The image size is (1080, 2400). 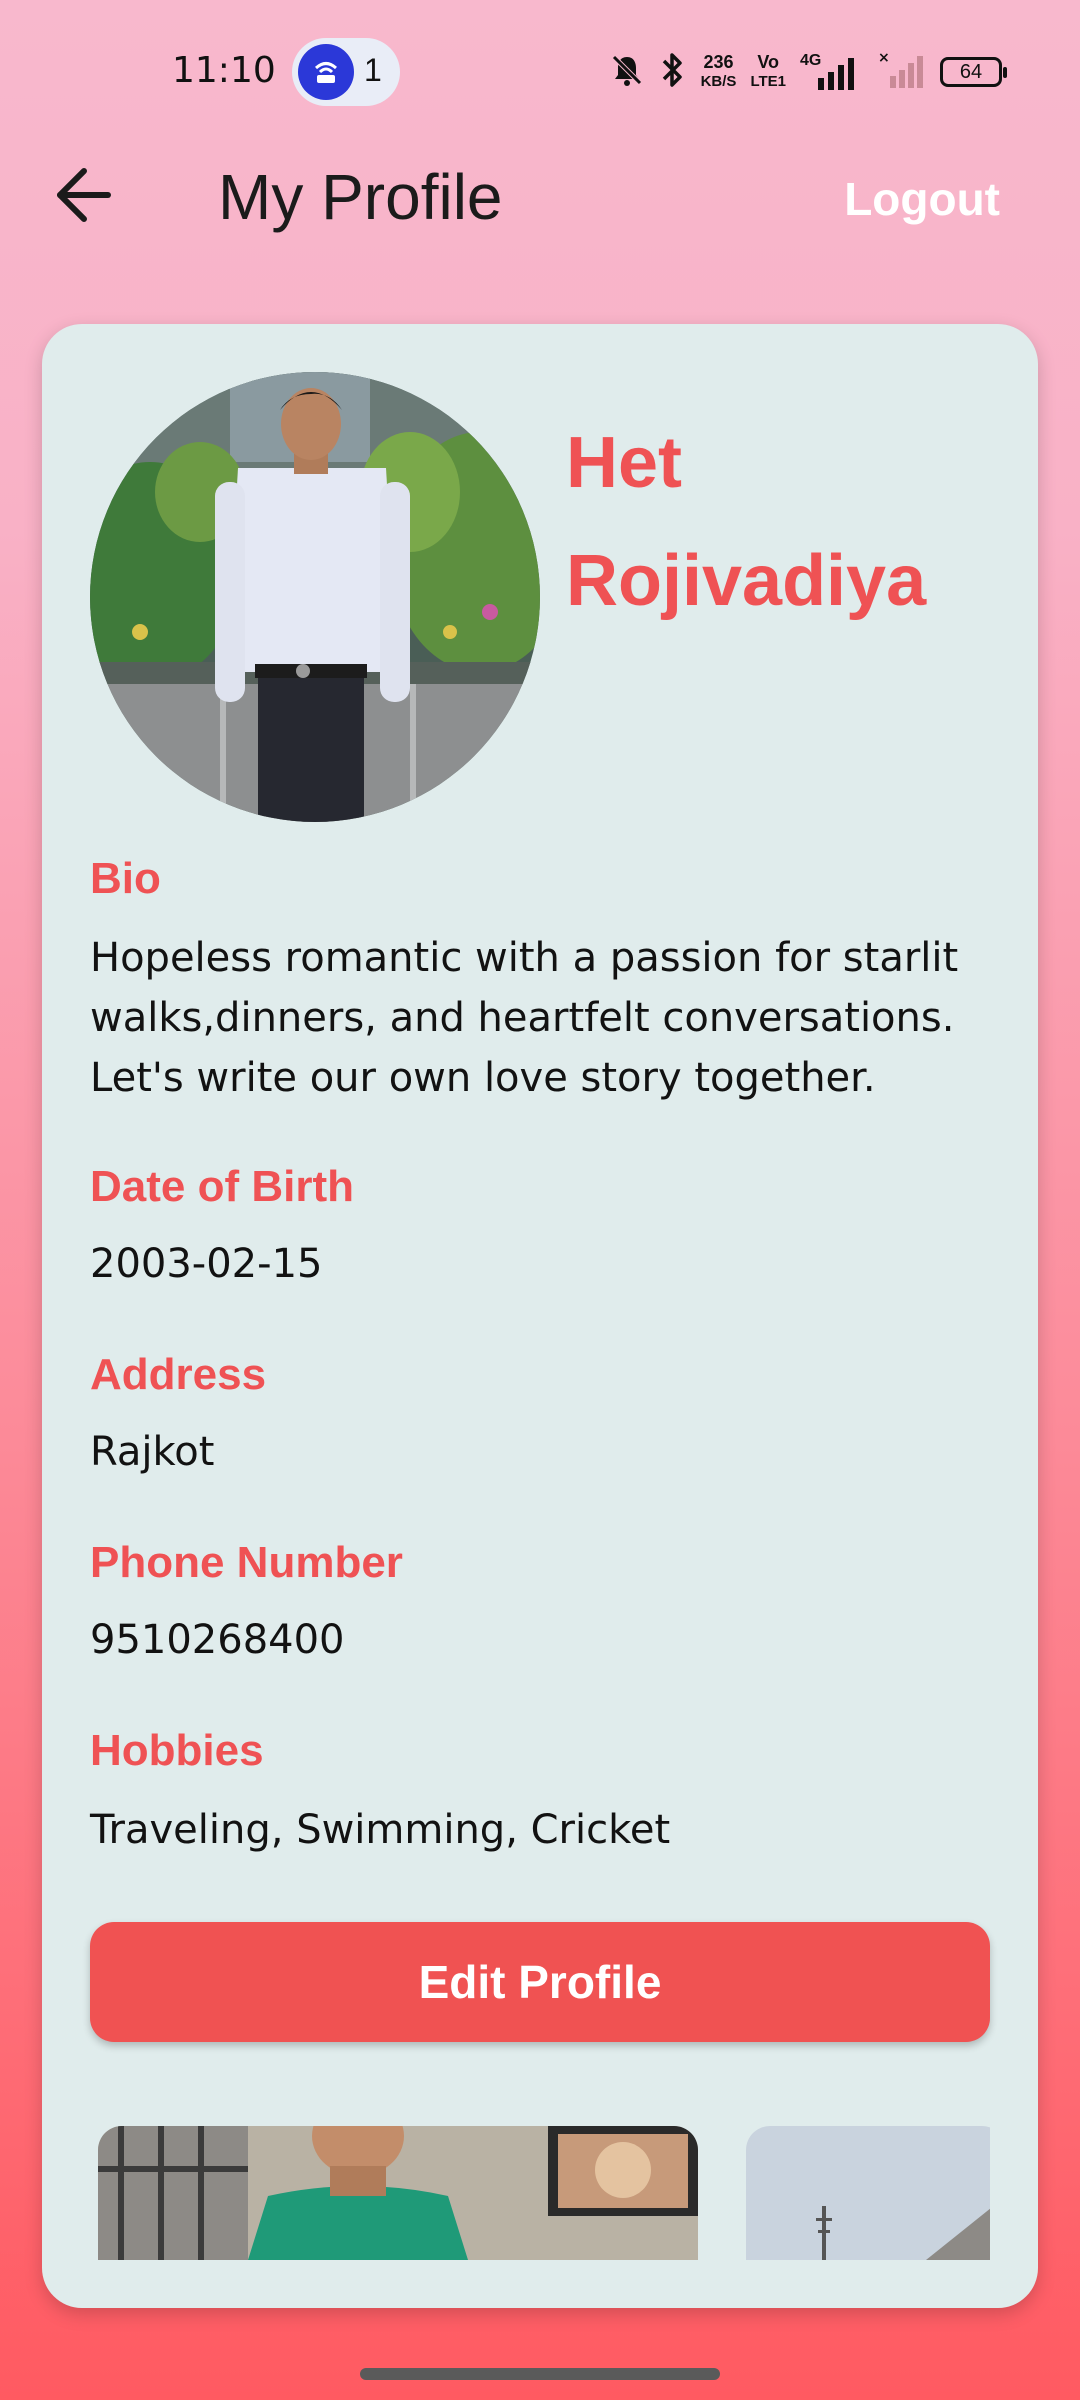 What do you see at coordinates (540, 1982) in the screenshot?
I see `edit-profile-button: Edit Profile` at bounding box center [540, 1982].